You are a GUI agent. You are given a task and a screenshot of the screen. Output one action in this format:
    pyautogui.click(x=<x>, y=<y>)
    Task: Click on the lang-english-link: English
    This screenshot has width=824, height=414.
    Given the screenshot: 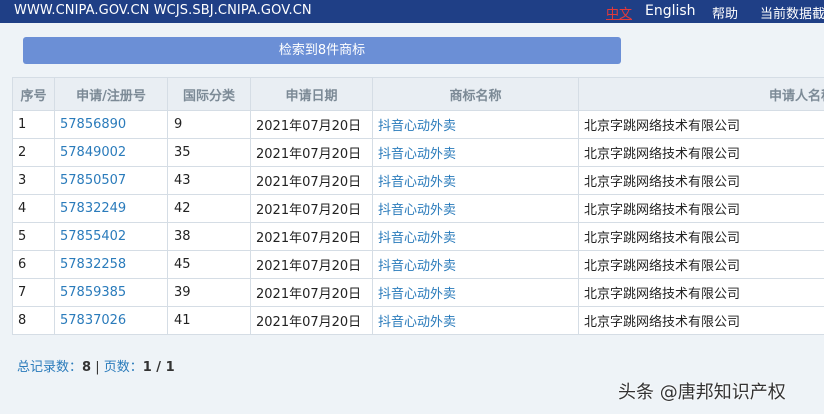 What is the action you would take?
    pyautogui.click(x=670, y=11)
    